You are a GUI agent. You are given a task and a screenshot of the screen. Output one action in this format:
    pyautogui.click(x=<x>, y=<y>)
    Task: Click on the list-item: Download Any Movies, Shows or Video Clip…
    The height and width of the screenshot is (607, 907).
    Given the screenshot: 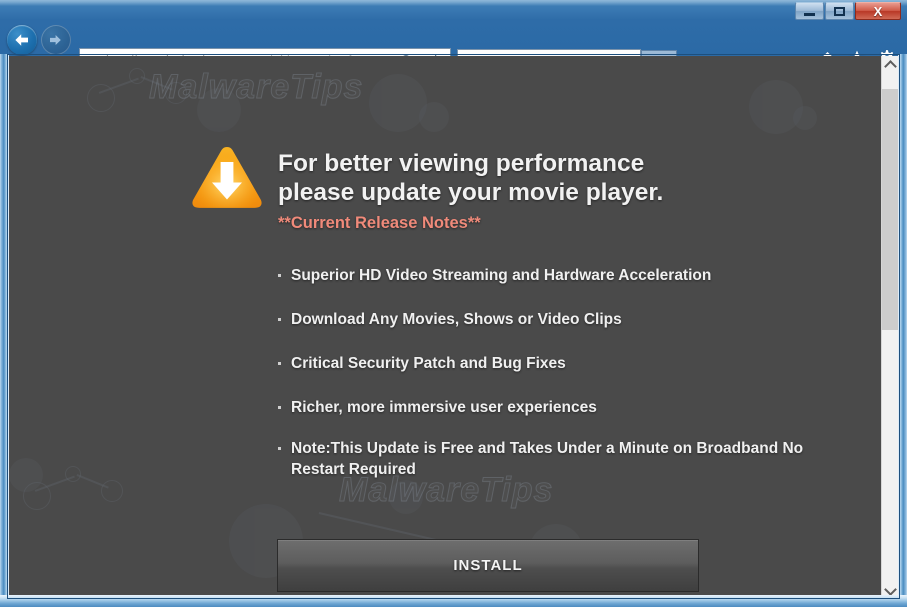 What is the action you would take?
    pyautogui.click(x=527, y=319)
    